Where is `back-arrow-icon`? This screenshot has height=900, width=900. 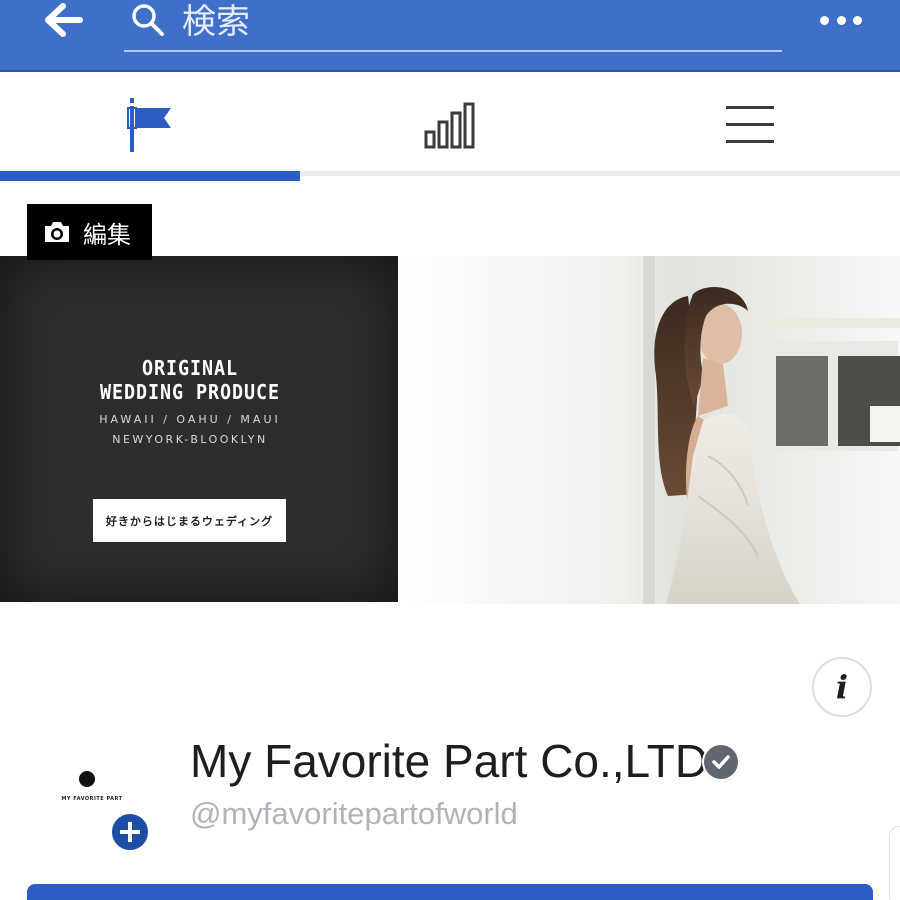 back-arrow-icon is located at coordinates (64, 20).